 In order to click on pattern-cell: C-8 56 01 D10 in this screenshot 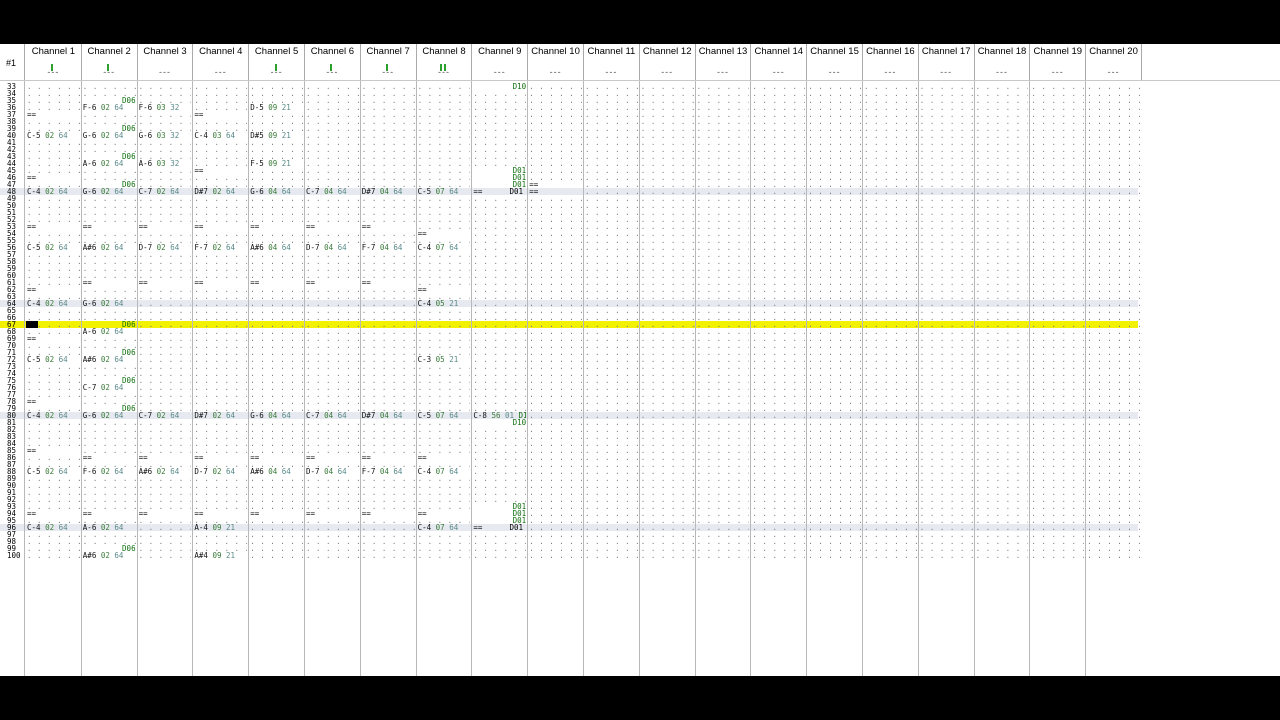, I will do `click(499, 415)`.